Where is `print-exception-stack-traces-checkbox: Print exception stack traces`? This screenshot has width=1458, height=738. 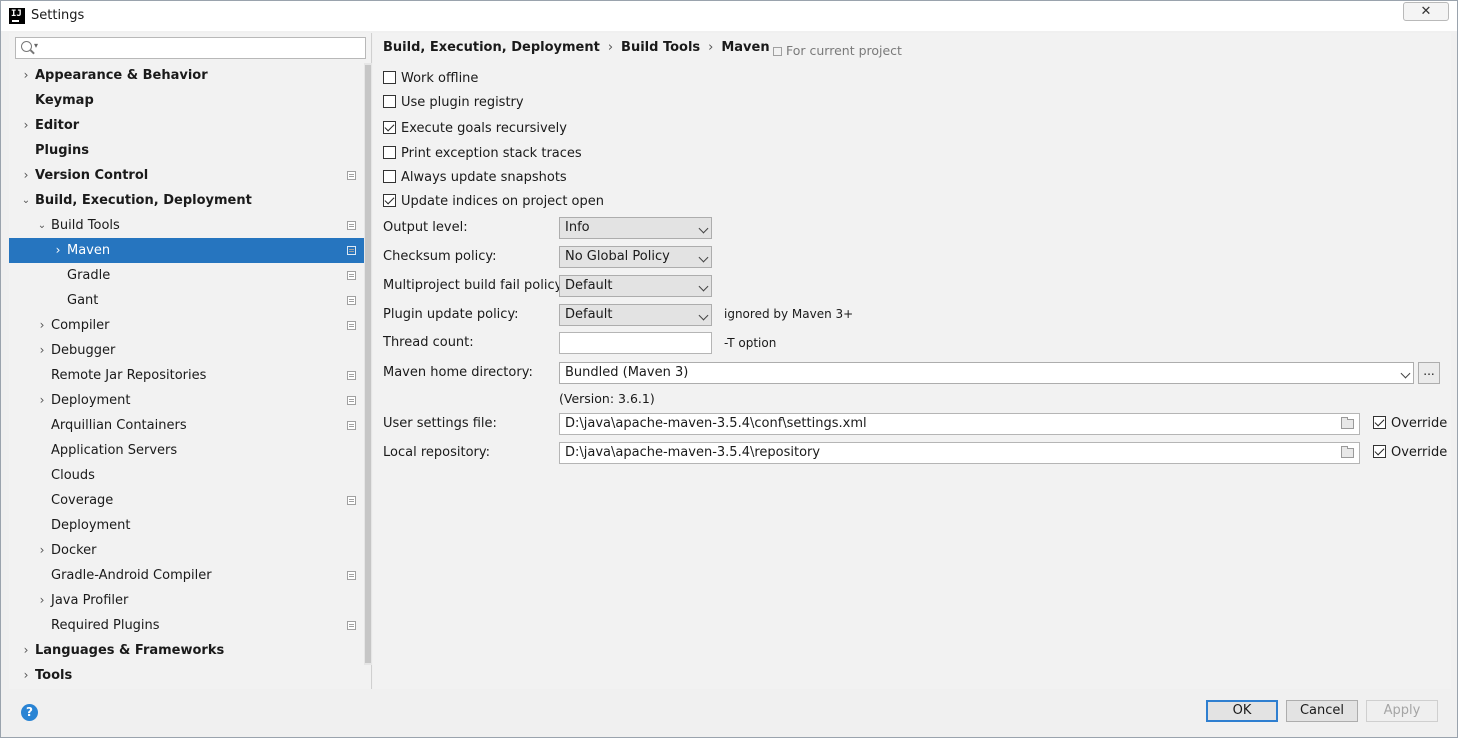 print-exception-stack-traces-checkbox: Print exception stack traces is located at coordinates (482, 154).